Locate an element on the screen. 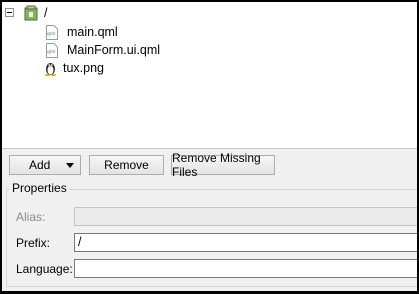 The width and height of the screenshot is (419, 294). tux-image-icon is located at coordinates (50, 69).